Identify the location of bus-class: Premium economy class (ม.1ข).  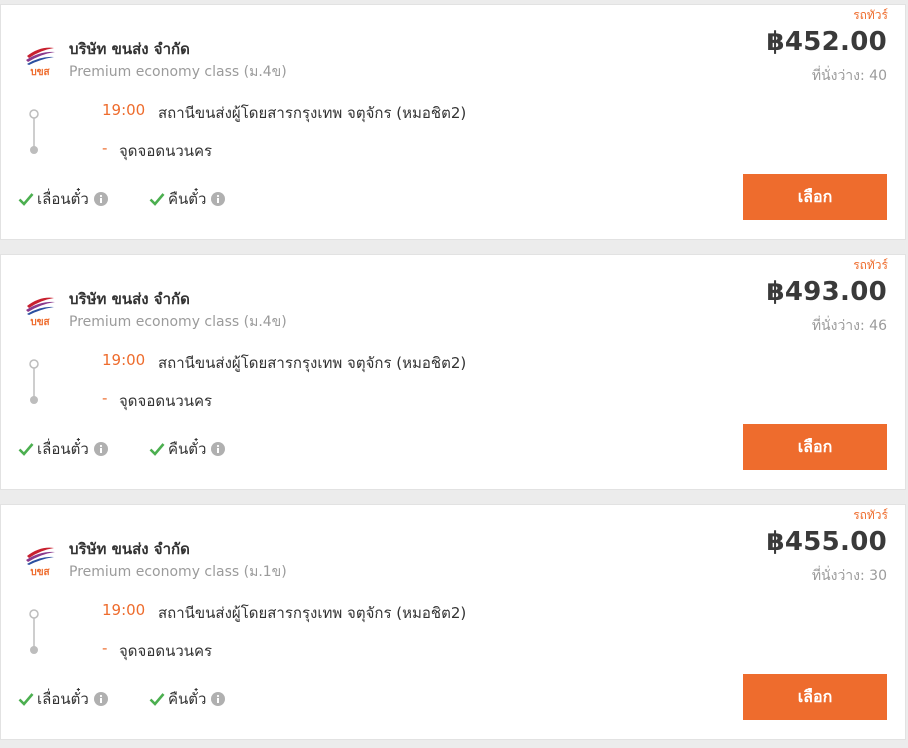
(178, 572).